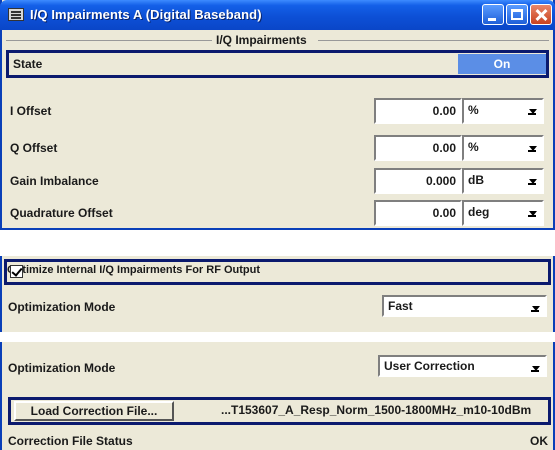  What do you see at coordinates (70, 441) in the screenshot?
I see `correction-file-status-label: Correction File Status` at bounding box center [70, 441].